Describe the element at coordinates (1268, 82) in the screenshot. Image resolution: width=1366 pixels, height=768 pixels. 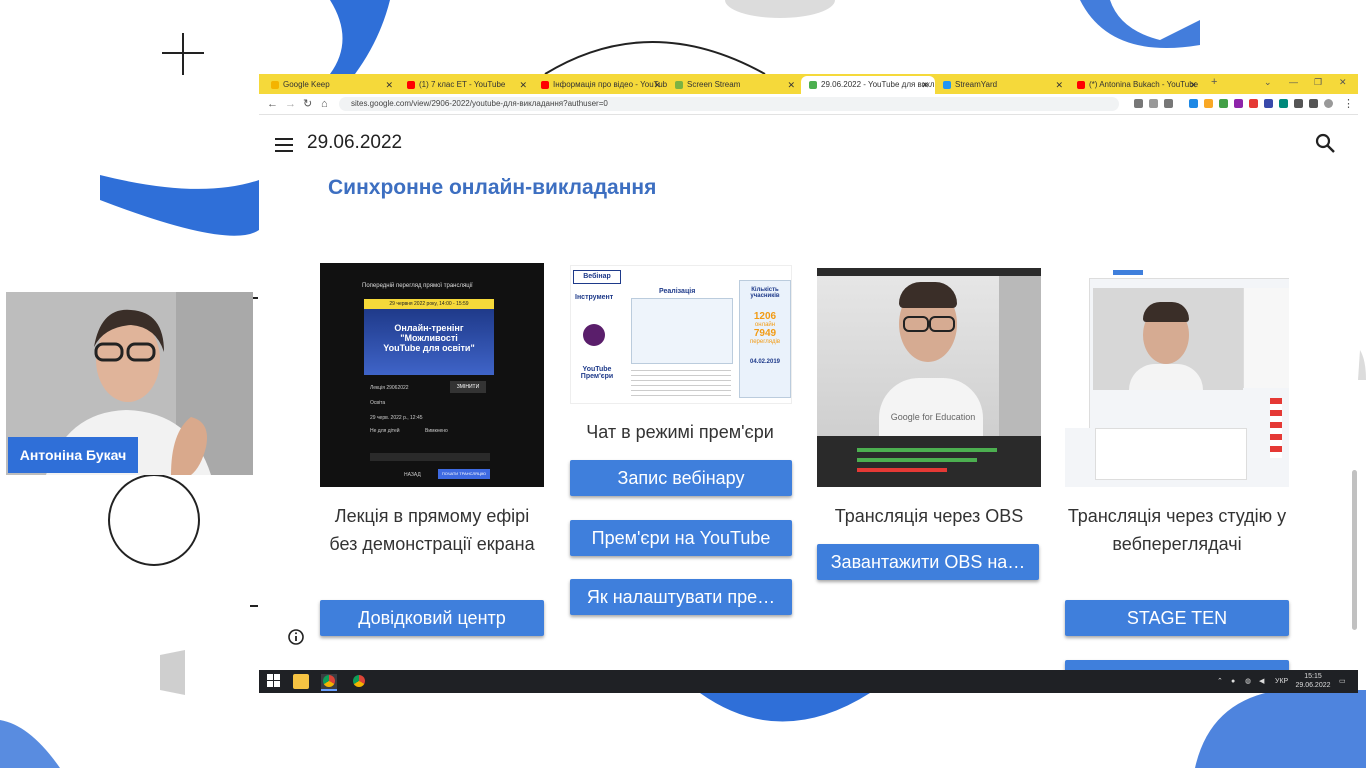
I see `tab-search-icon: ⌄` at that location.